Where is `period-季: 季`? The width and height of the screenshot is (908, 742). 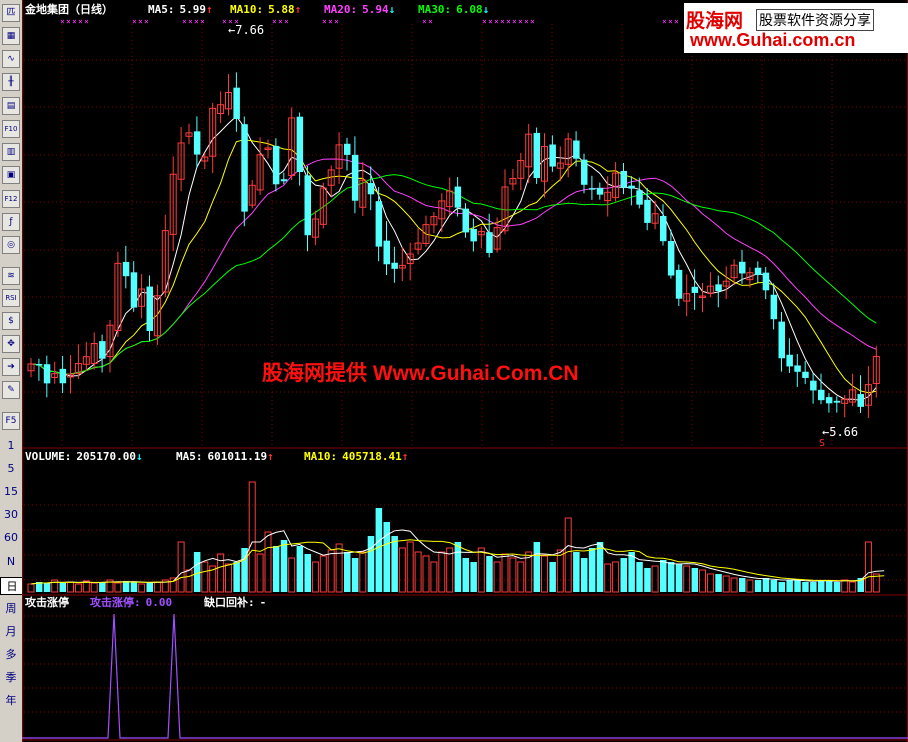 period-季: 季 is located at coordinates (11, 677).